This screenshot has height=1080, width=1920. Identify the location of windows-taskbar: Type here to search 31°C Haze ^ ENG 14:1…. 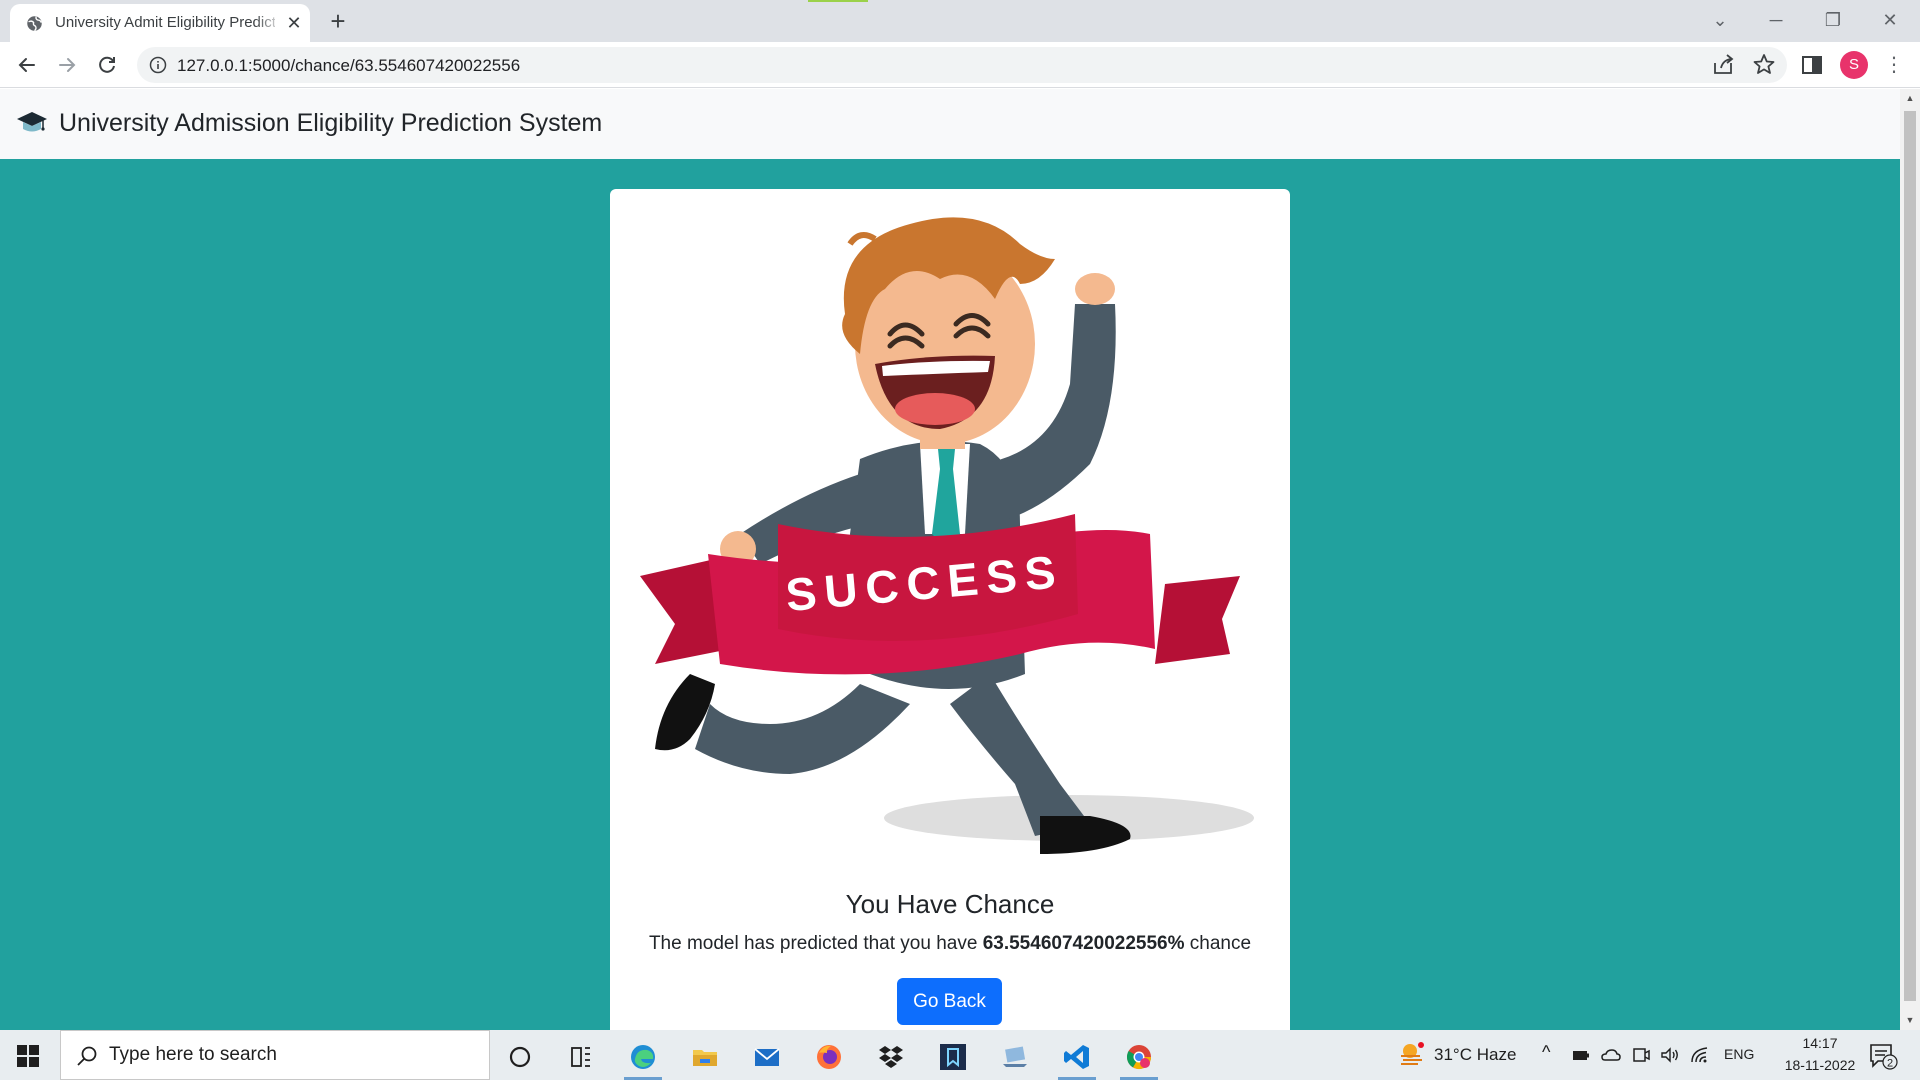
(960, 1055).